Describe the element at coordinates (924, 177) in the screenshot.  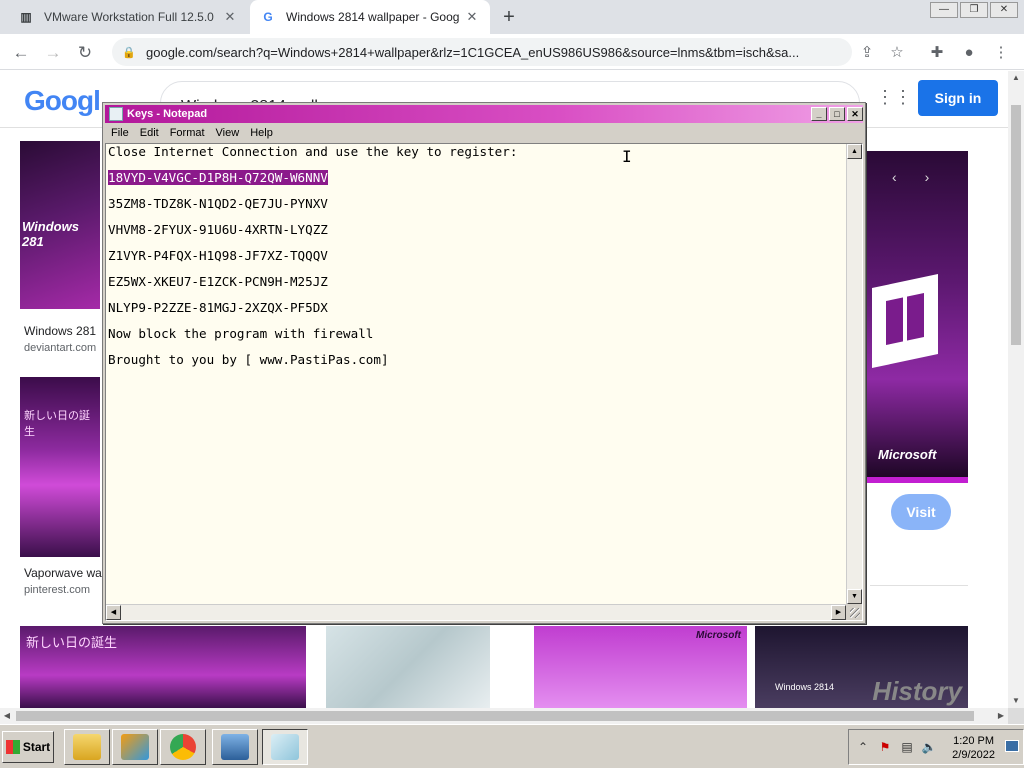
I see `preview-nav-arrows-icon: ‹›` at that location.